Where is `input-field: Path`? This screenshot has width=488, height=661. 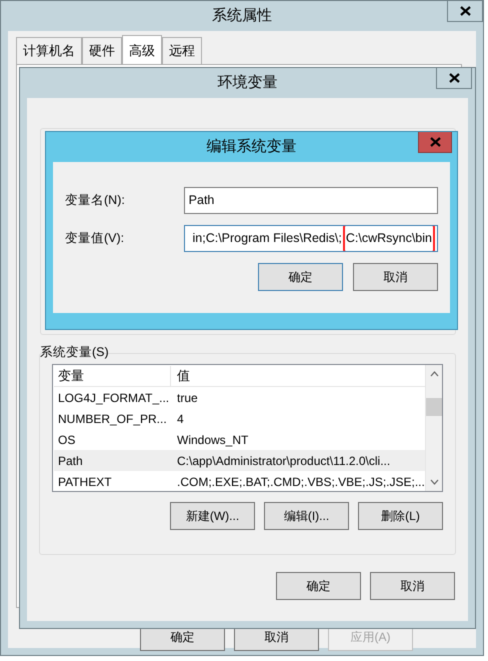 input-field: Path is located at coordinates (311, 200).